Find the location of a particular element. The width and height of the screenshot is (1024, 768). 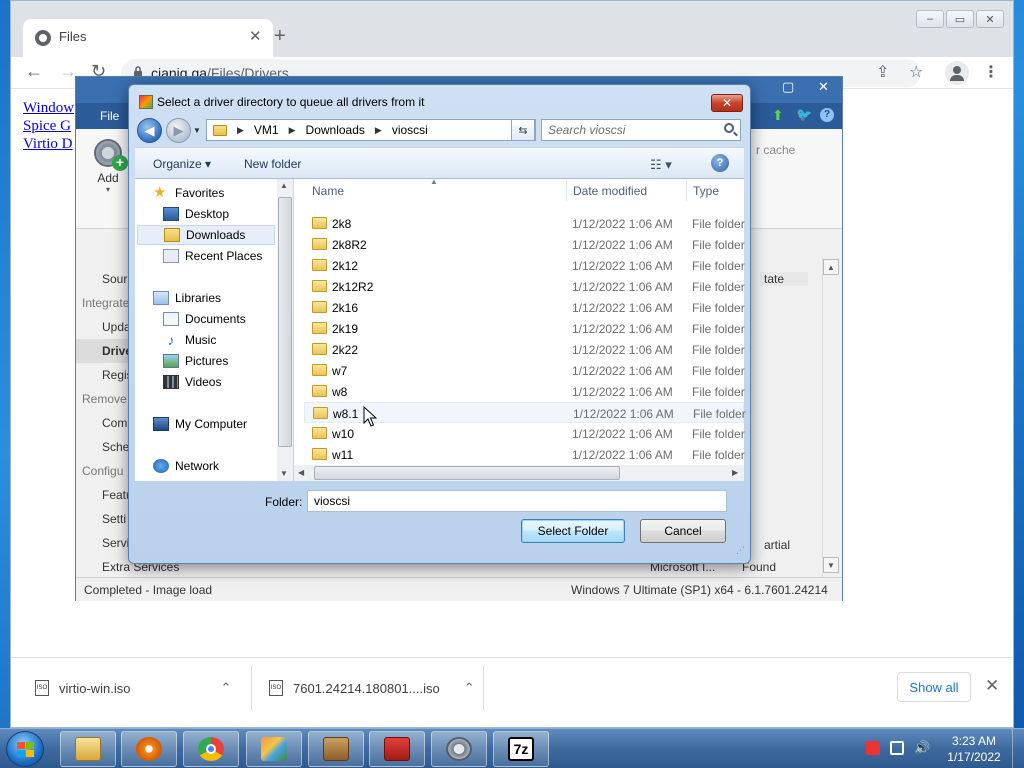

taskbar-explorer is located at coordinates (88, 749).